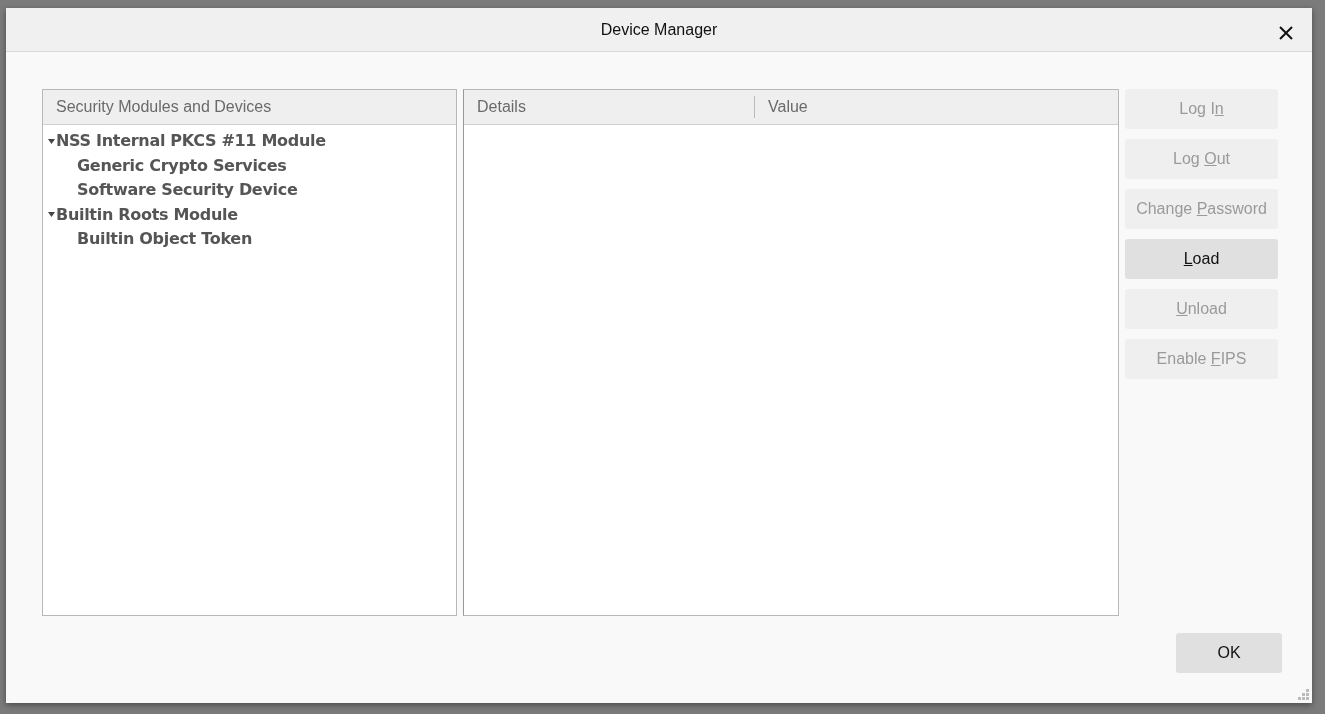  I want to click on column-header: Value, so click(781, 107).